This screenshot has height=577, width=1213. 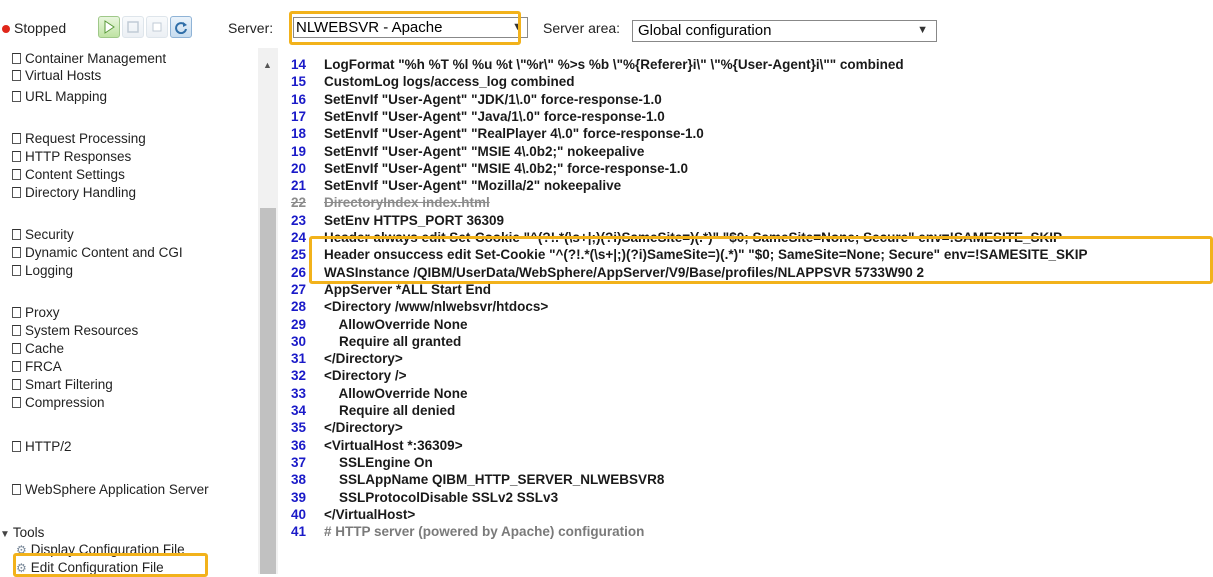 I want to click on line-number: 19, so click(x=298, y=151).